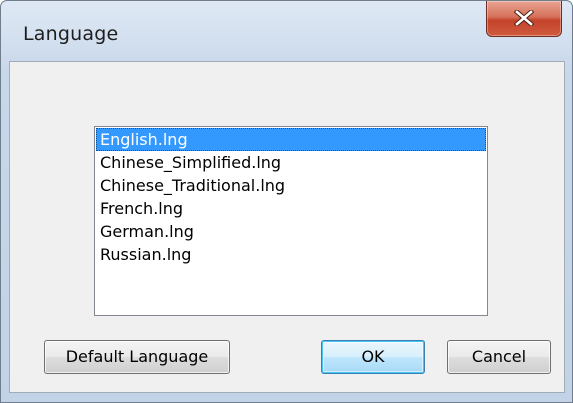  I want to click on close-x-icon, so click(524, 18).